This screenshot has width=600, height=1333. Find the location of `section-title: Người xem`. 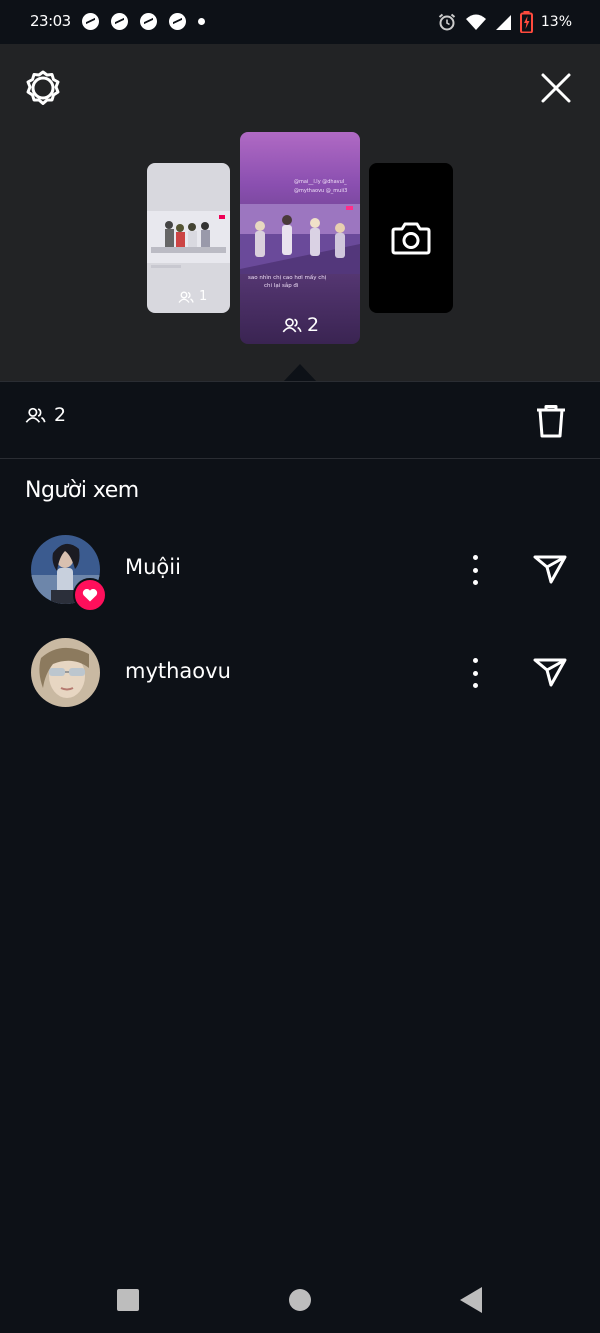

section-title: Người xem is located at coordinates (82, 490).